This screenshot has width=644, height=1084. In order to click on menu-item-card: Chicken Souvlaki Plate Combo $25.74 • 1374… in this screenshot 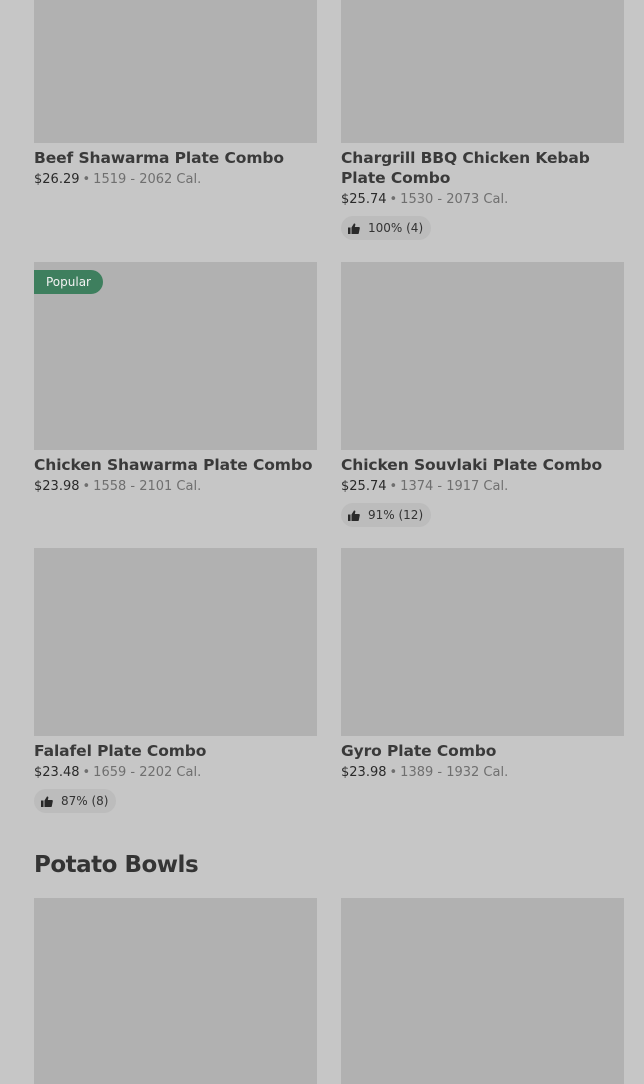, I will do `click(482, 394)`.